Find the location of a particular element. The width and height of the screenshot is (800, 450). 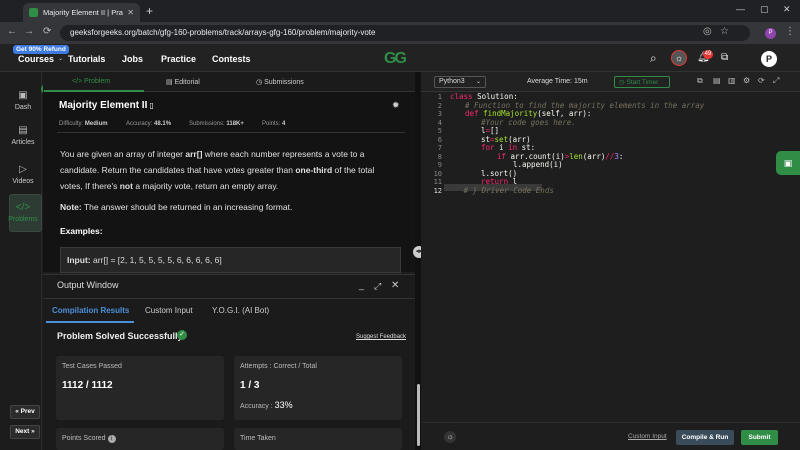

gfg-logo: GG is located at coordinates (395, 59).